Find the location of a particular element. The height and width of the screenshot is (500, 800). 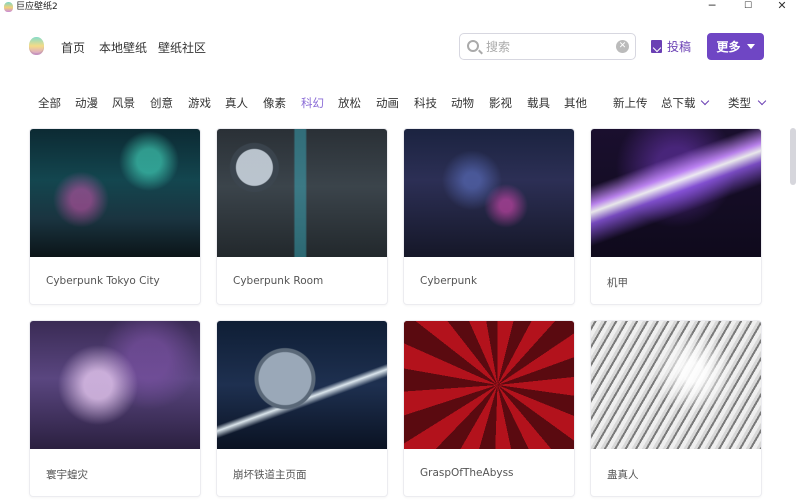

wallpaper-title: 崩坏铁道主页面 is located at coordinates (270, 475).